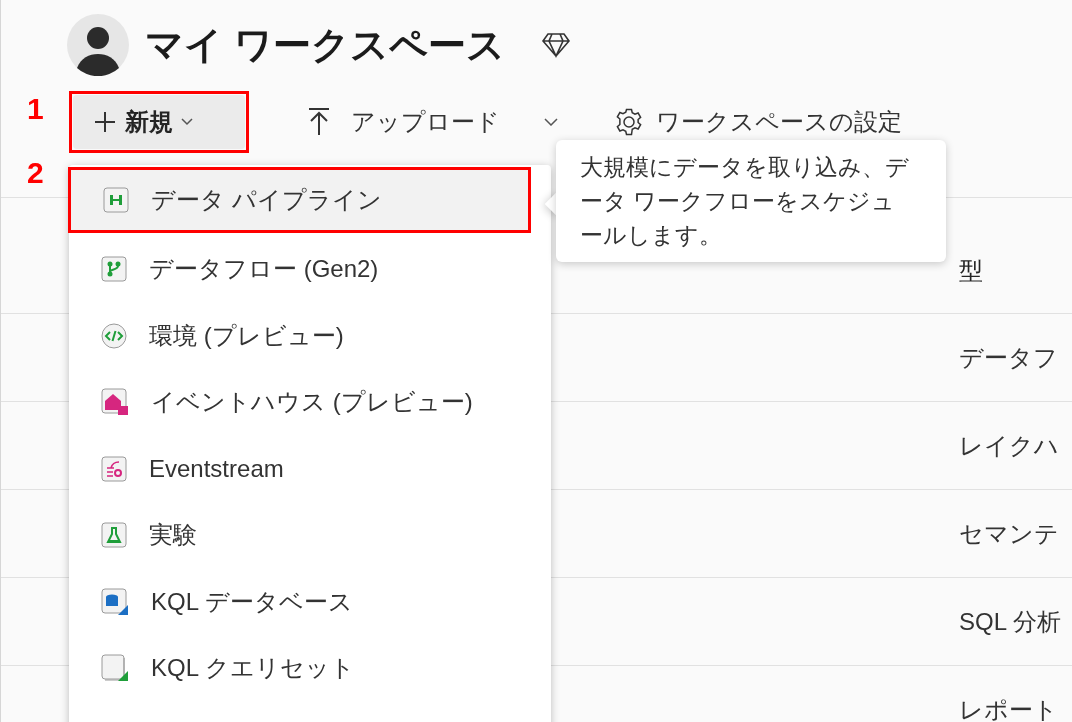 This screenshot has width=1072, height=722. I want to click on workspace-title: マイ ワークスペース, so click(325, 45).